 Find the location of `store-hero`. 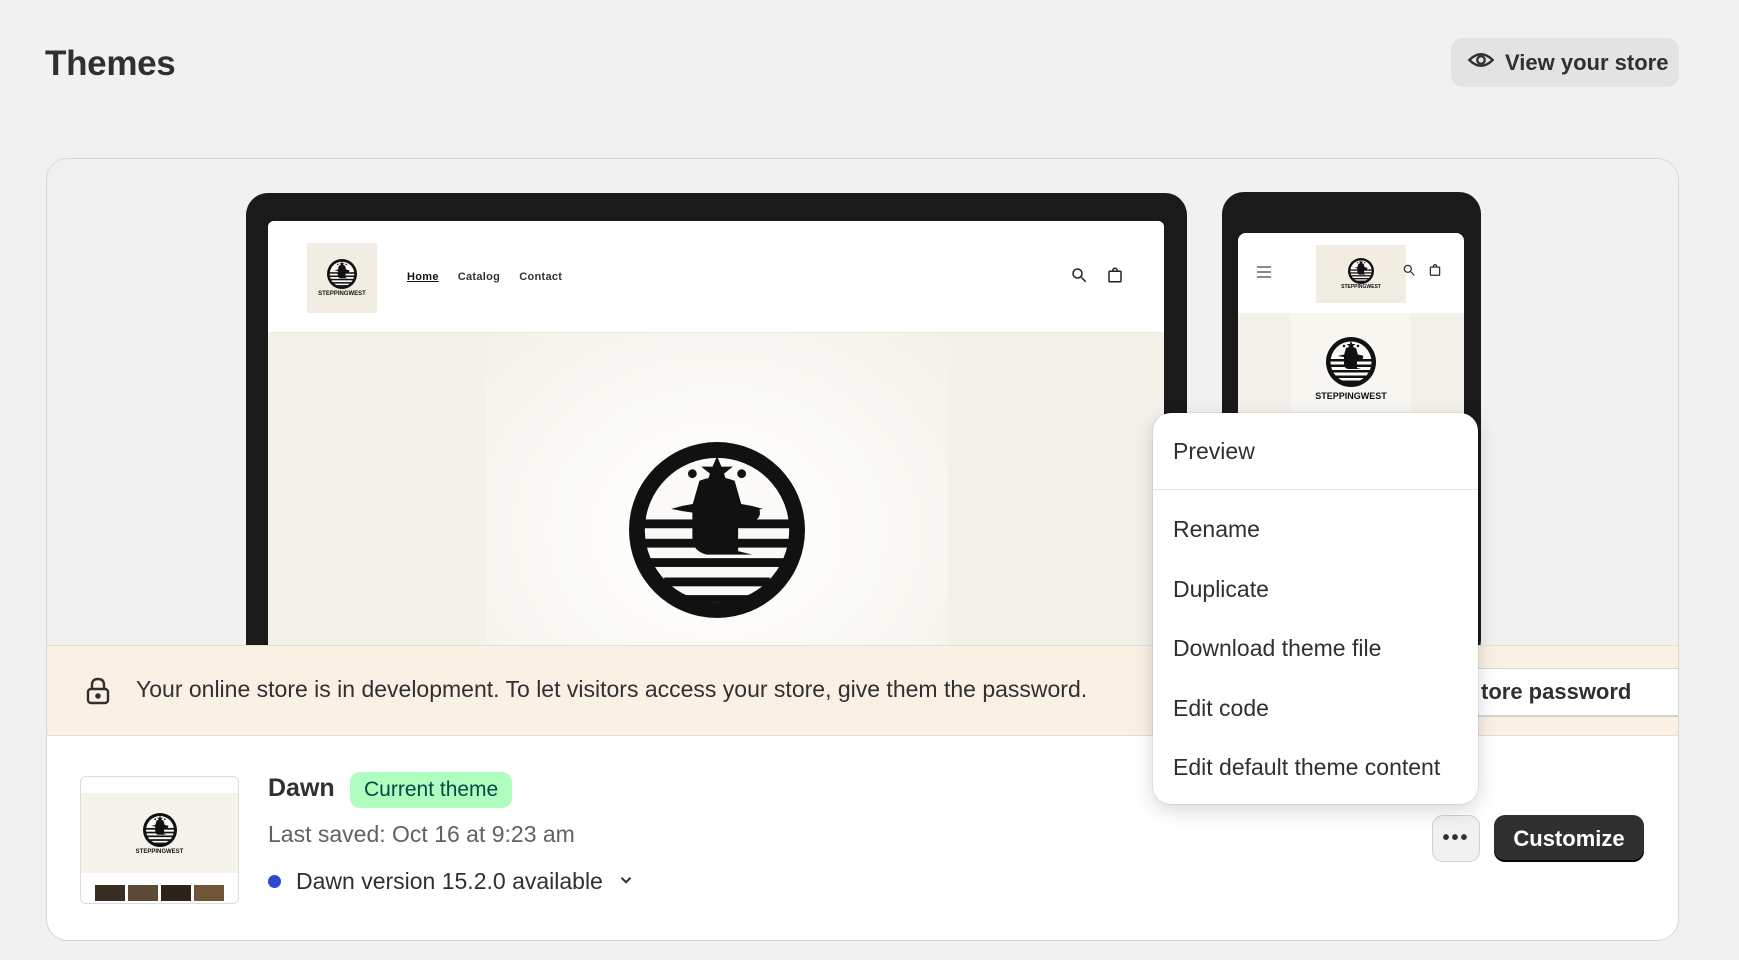

store-hero is located at coordinates (717, 497).